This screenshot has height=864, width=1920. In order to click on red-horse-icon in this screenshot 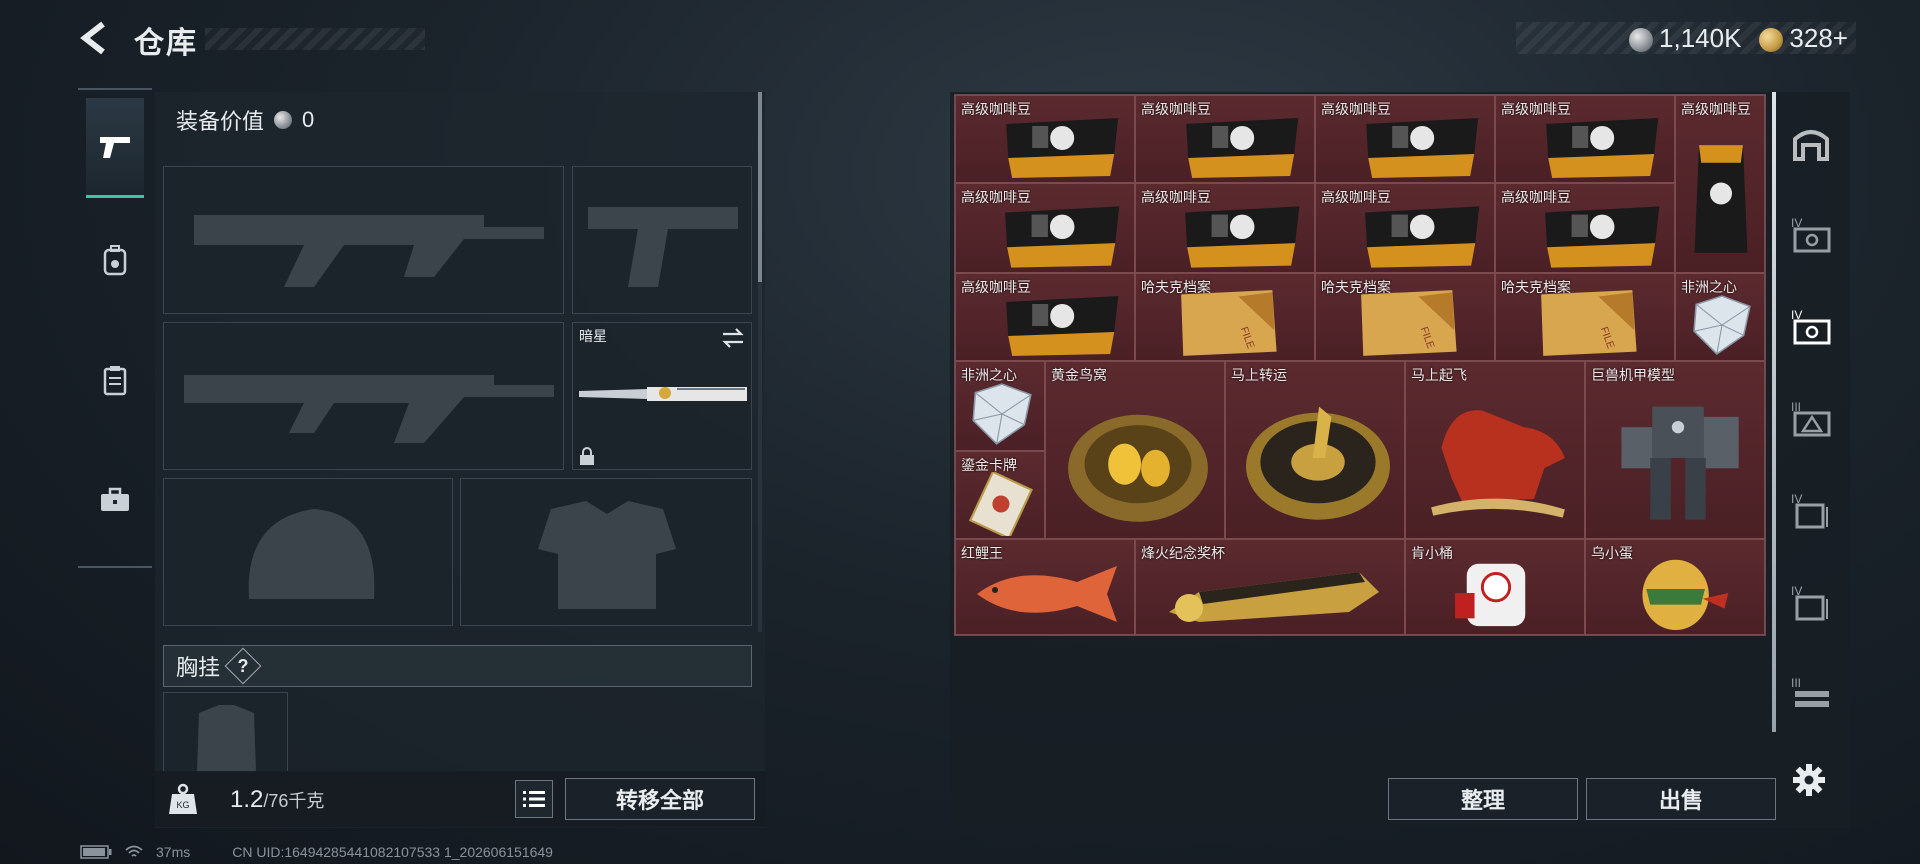, I will do `click(1498, 464)`.